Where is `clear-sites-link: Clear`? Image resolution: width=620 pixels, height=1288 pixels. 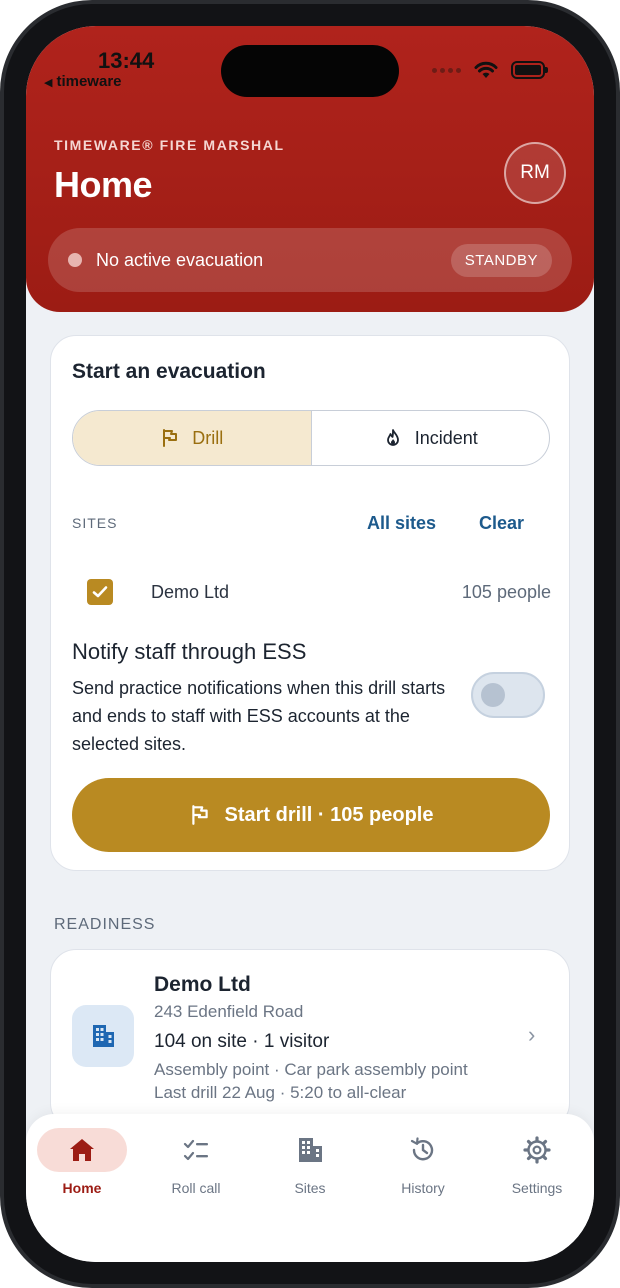 clear-sites-link: Clear is located at coordinates (501, 523).